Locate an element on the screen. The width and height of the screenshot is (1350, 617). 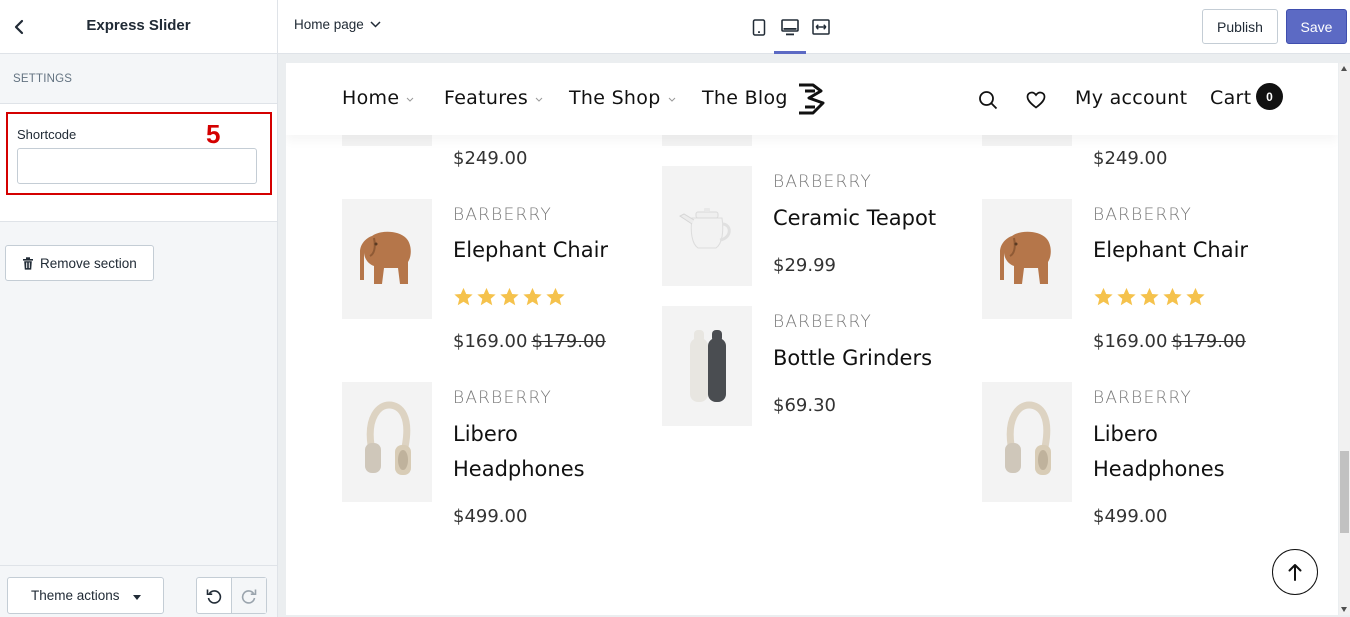
search-button is located at coordinates (988, 100).